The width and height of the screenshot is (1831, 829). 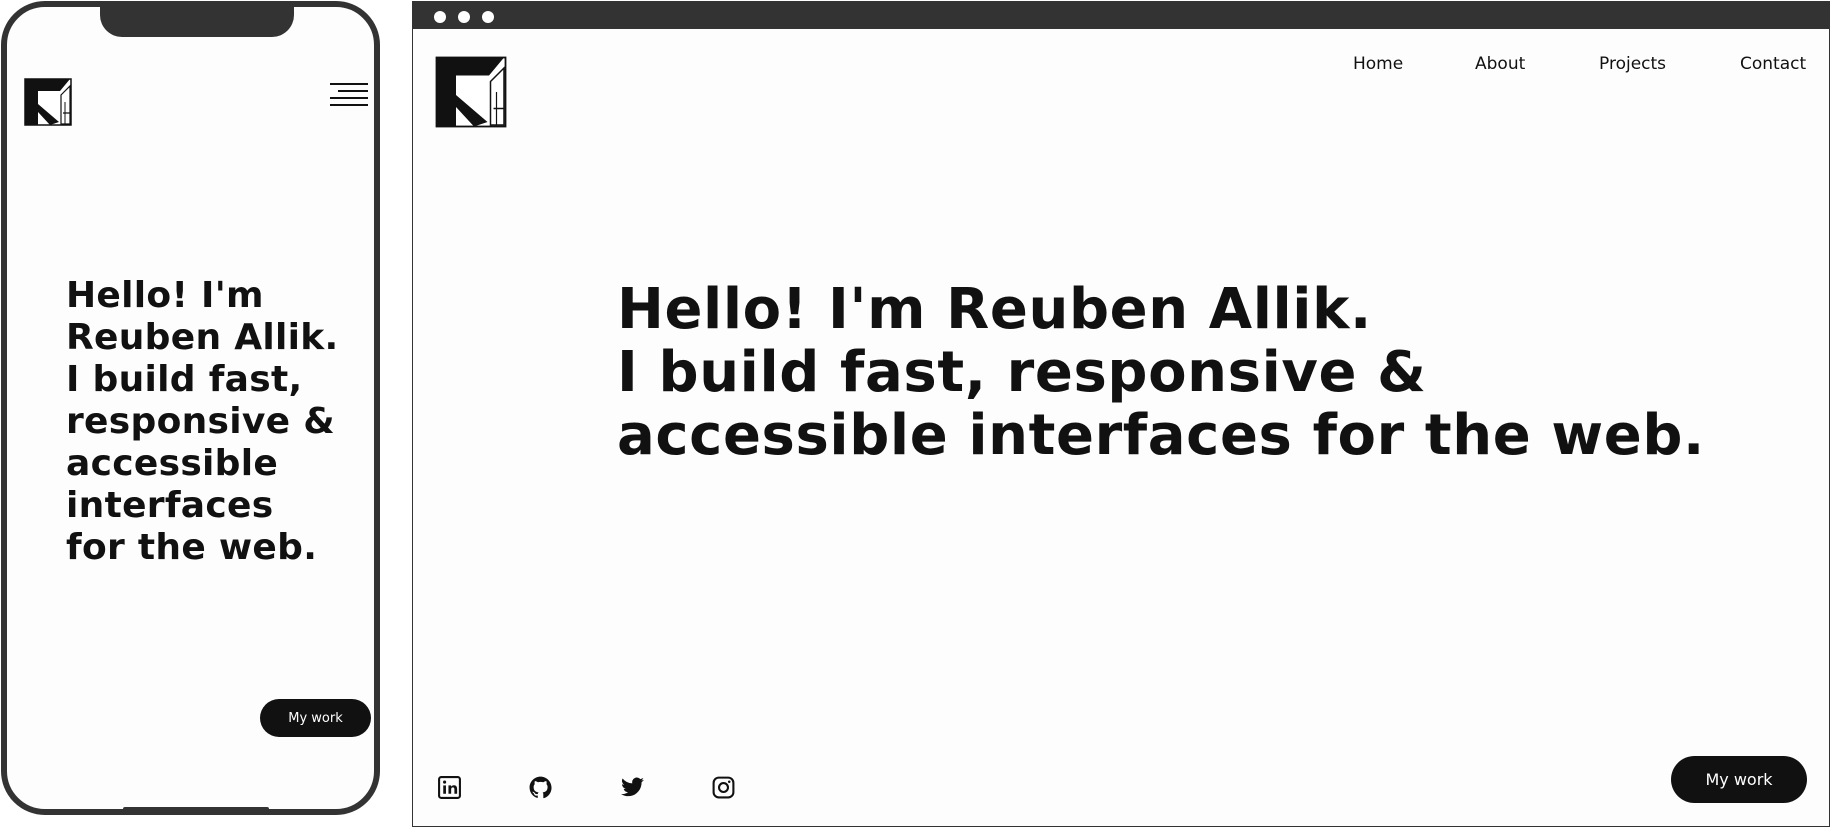 I want to click on nav-contact: Contact, so click(x=1773, y=66).